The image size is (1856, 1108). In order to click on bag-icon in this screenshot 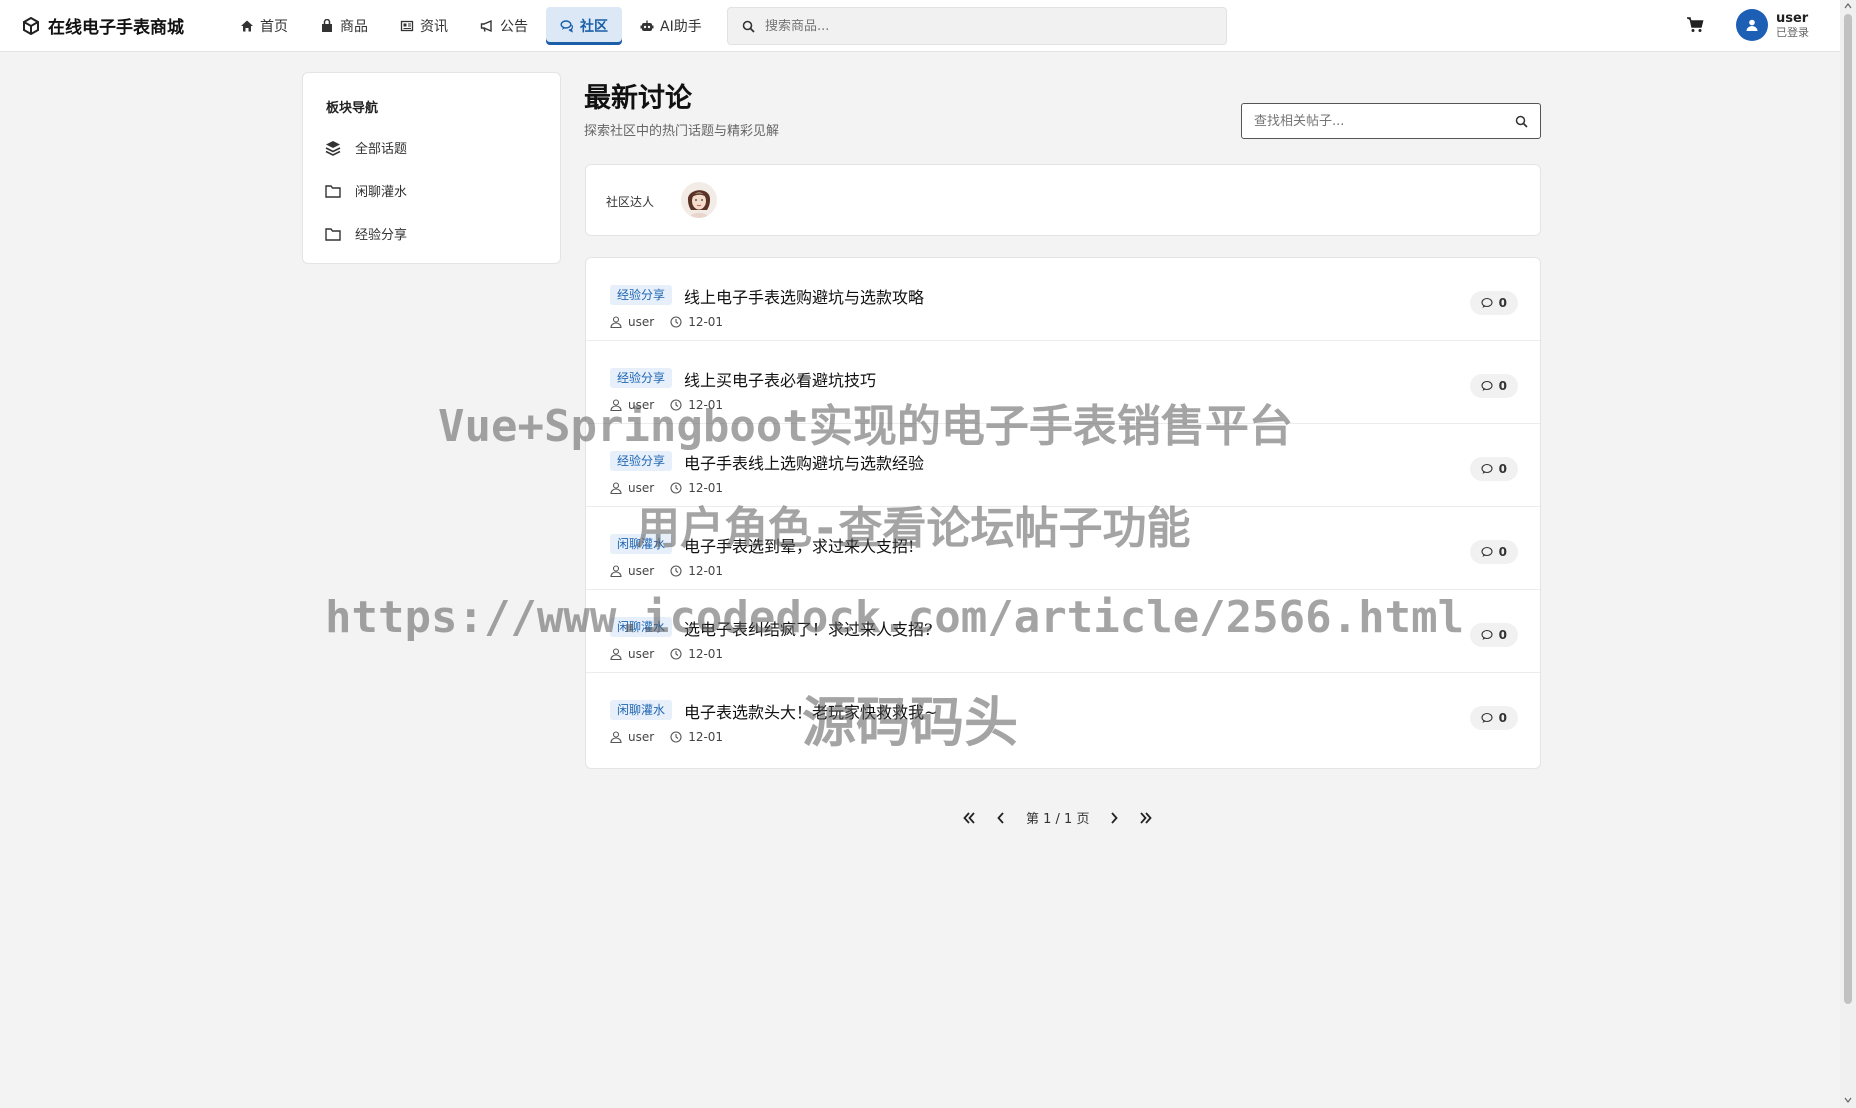, I will do `click(327, 25)`.